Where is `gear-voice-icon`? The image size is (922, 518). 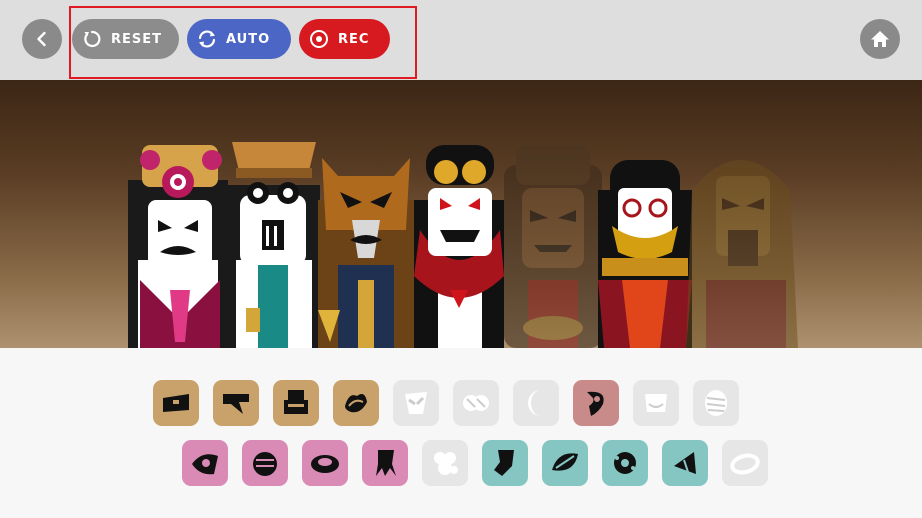
gear-voice-icon is located at coordinates (625, 463).